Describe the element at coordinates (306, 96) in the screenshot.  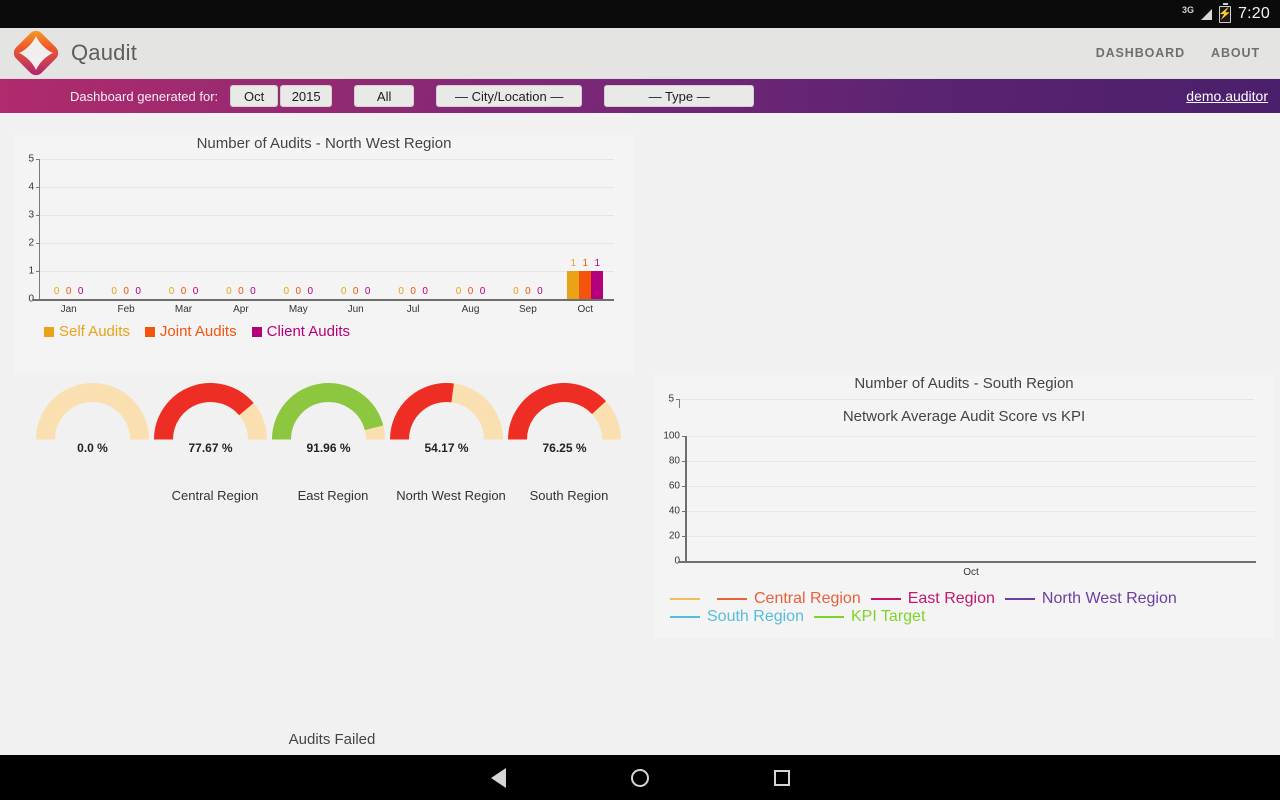
I see `year-filter: 2015` at that location.